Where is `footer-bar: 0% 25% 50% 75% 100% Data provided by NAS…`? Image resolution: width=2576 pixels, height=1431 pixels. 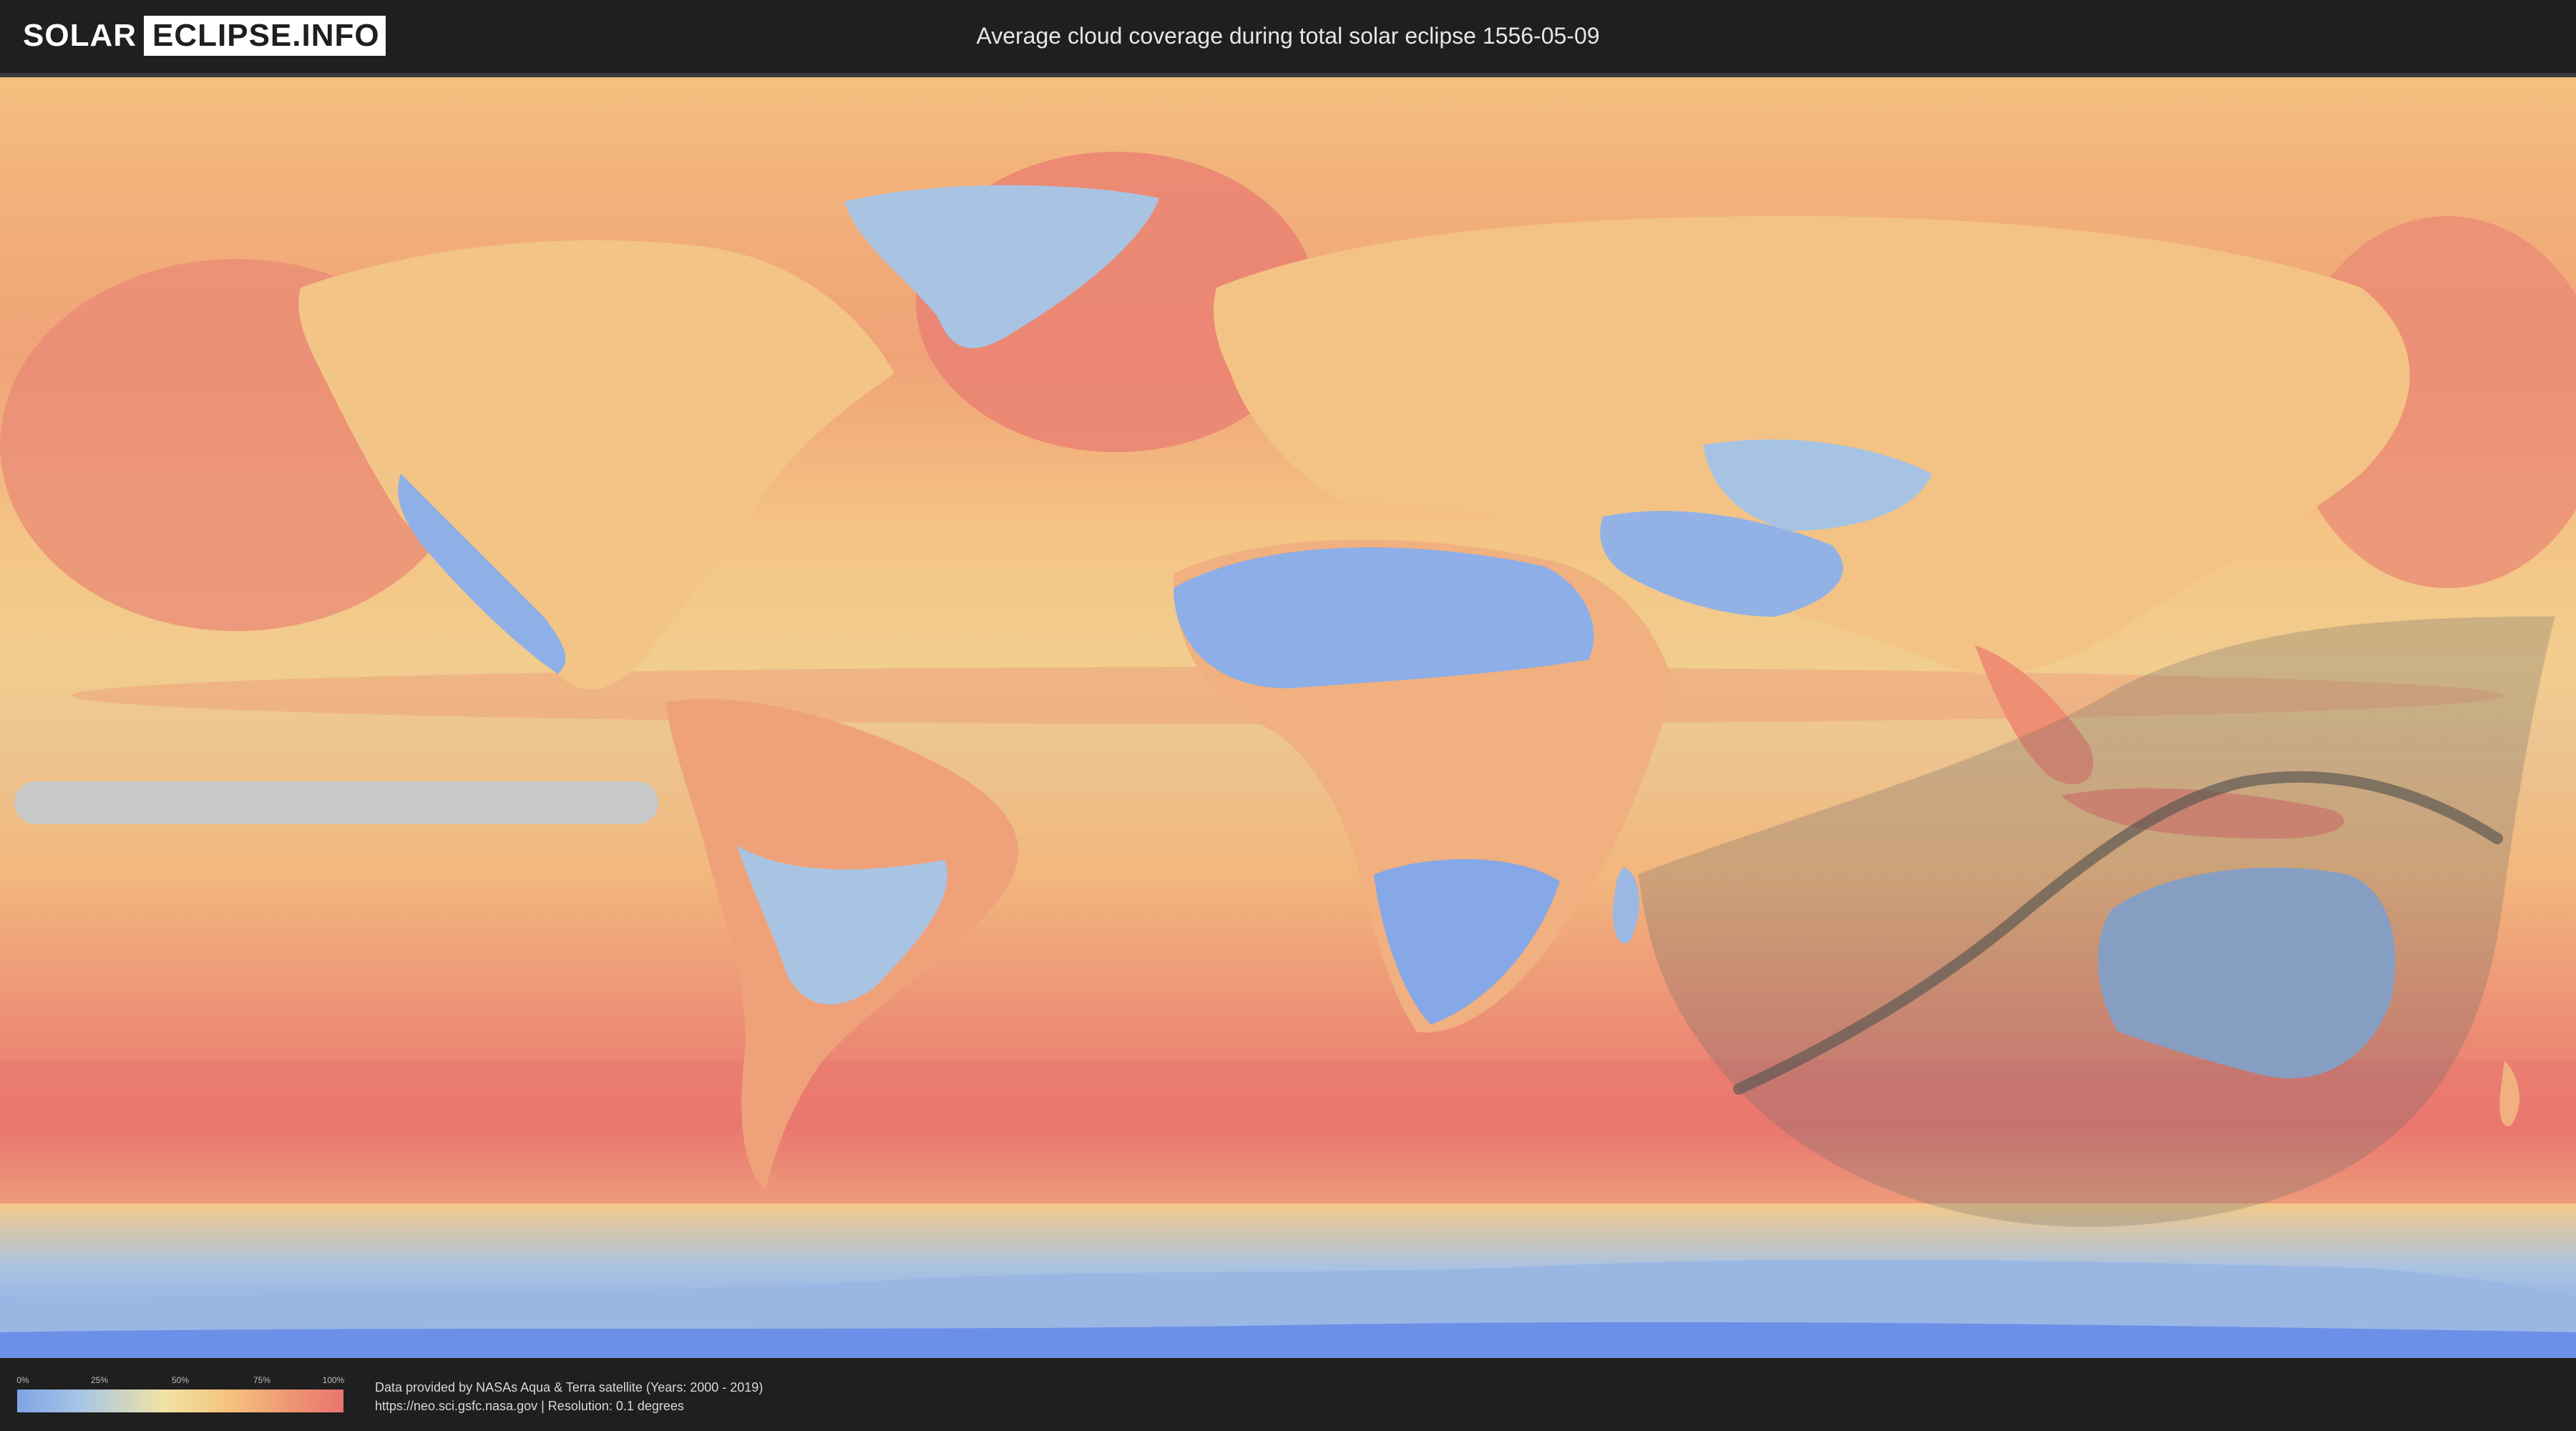
footer-bar: 0% 25% 50% 75% 100% Data provided by NAS… is located at coordinates (1288, 1394).